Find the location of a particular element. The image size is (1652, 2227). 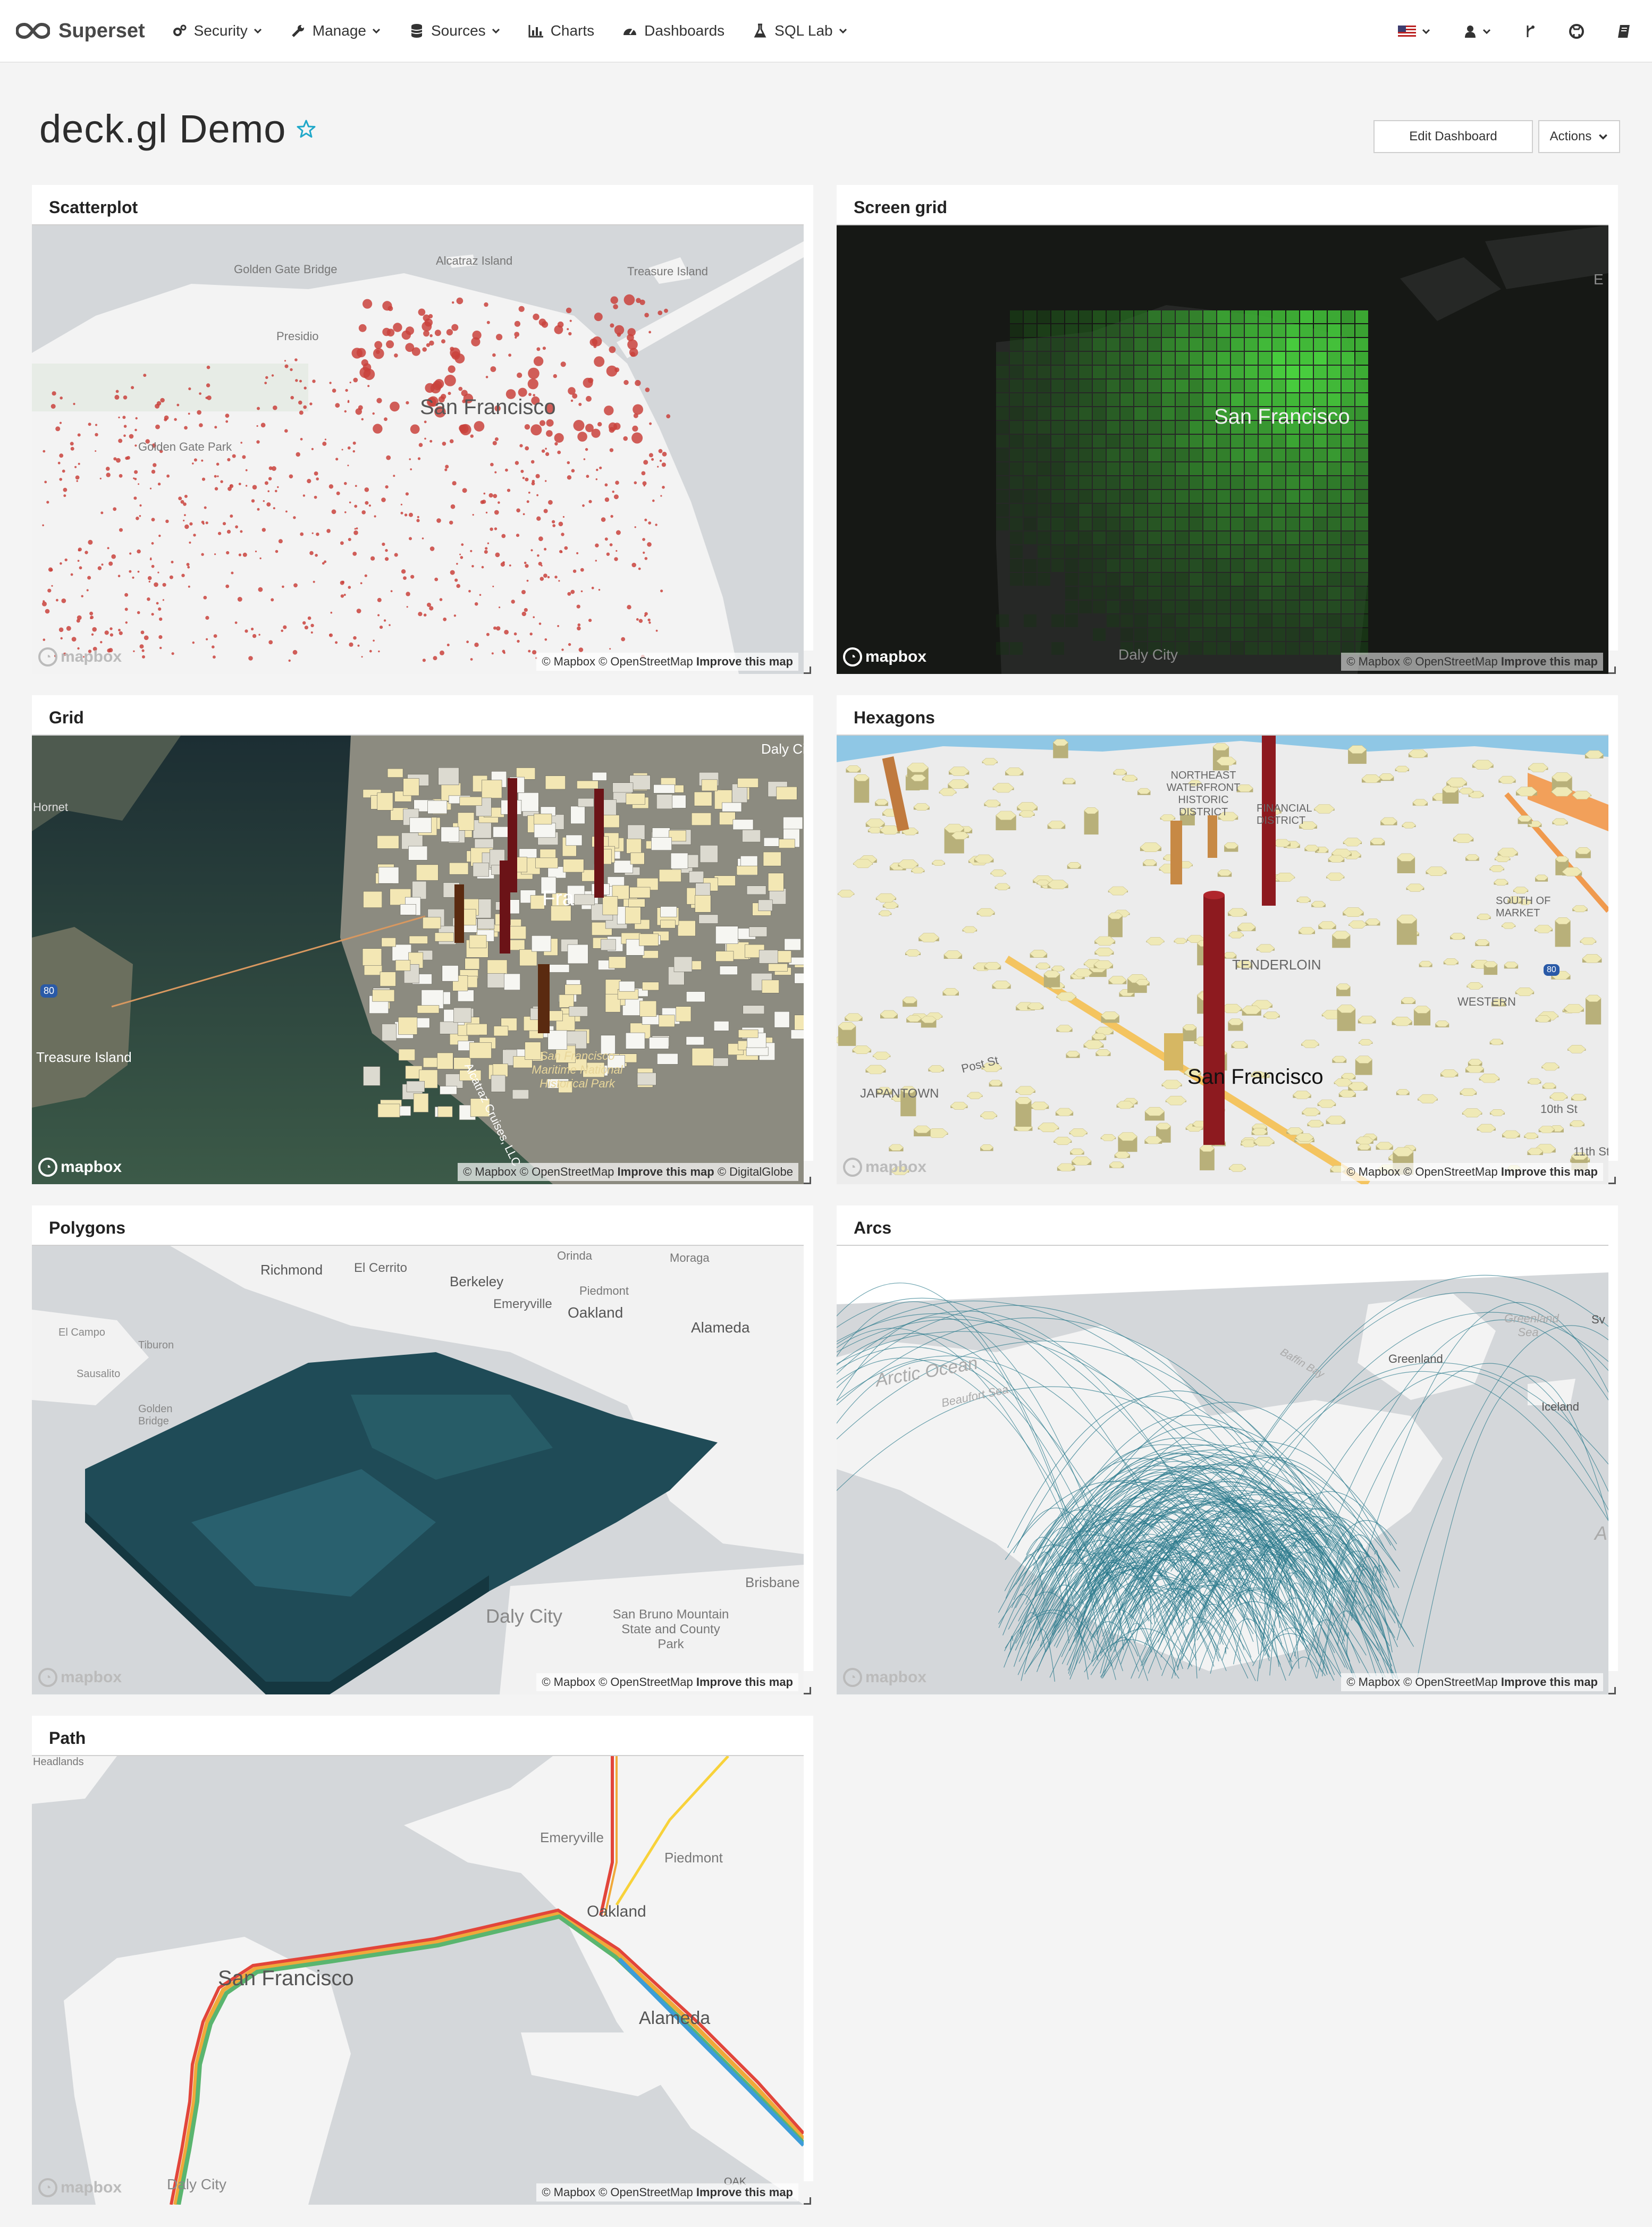

language-selector is located at coordinates (1414, 31).